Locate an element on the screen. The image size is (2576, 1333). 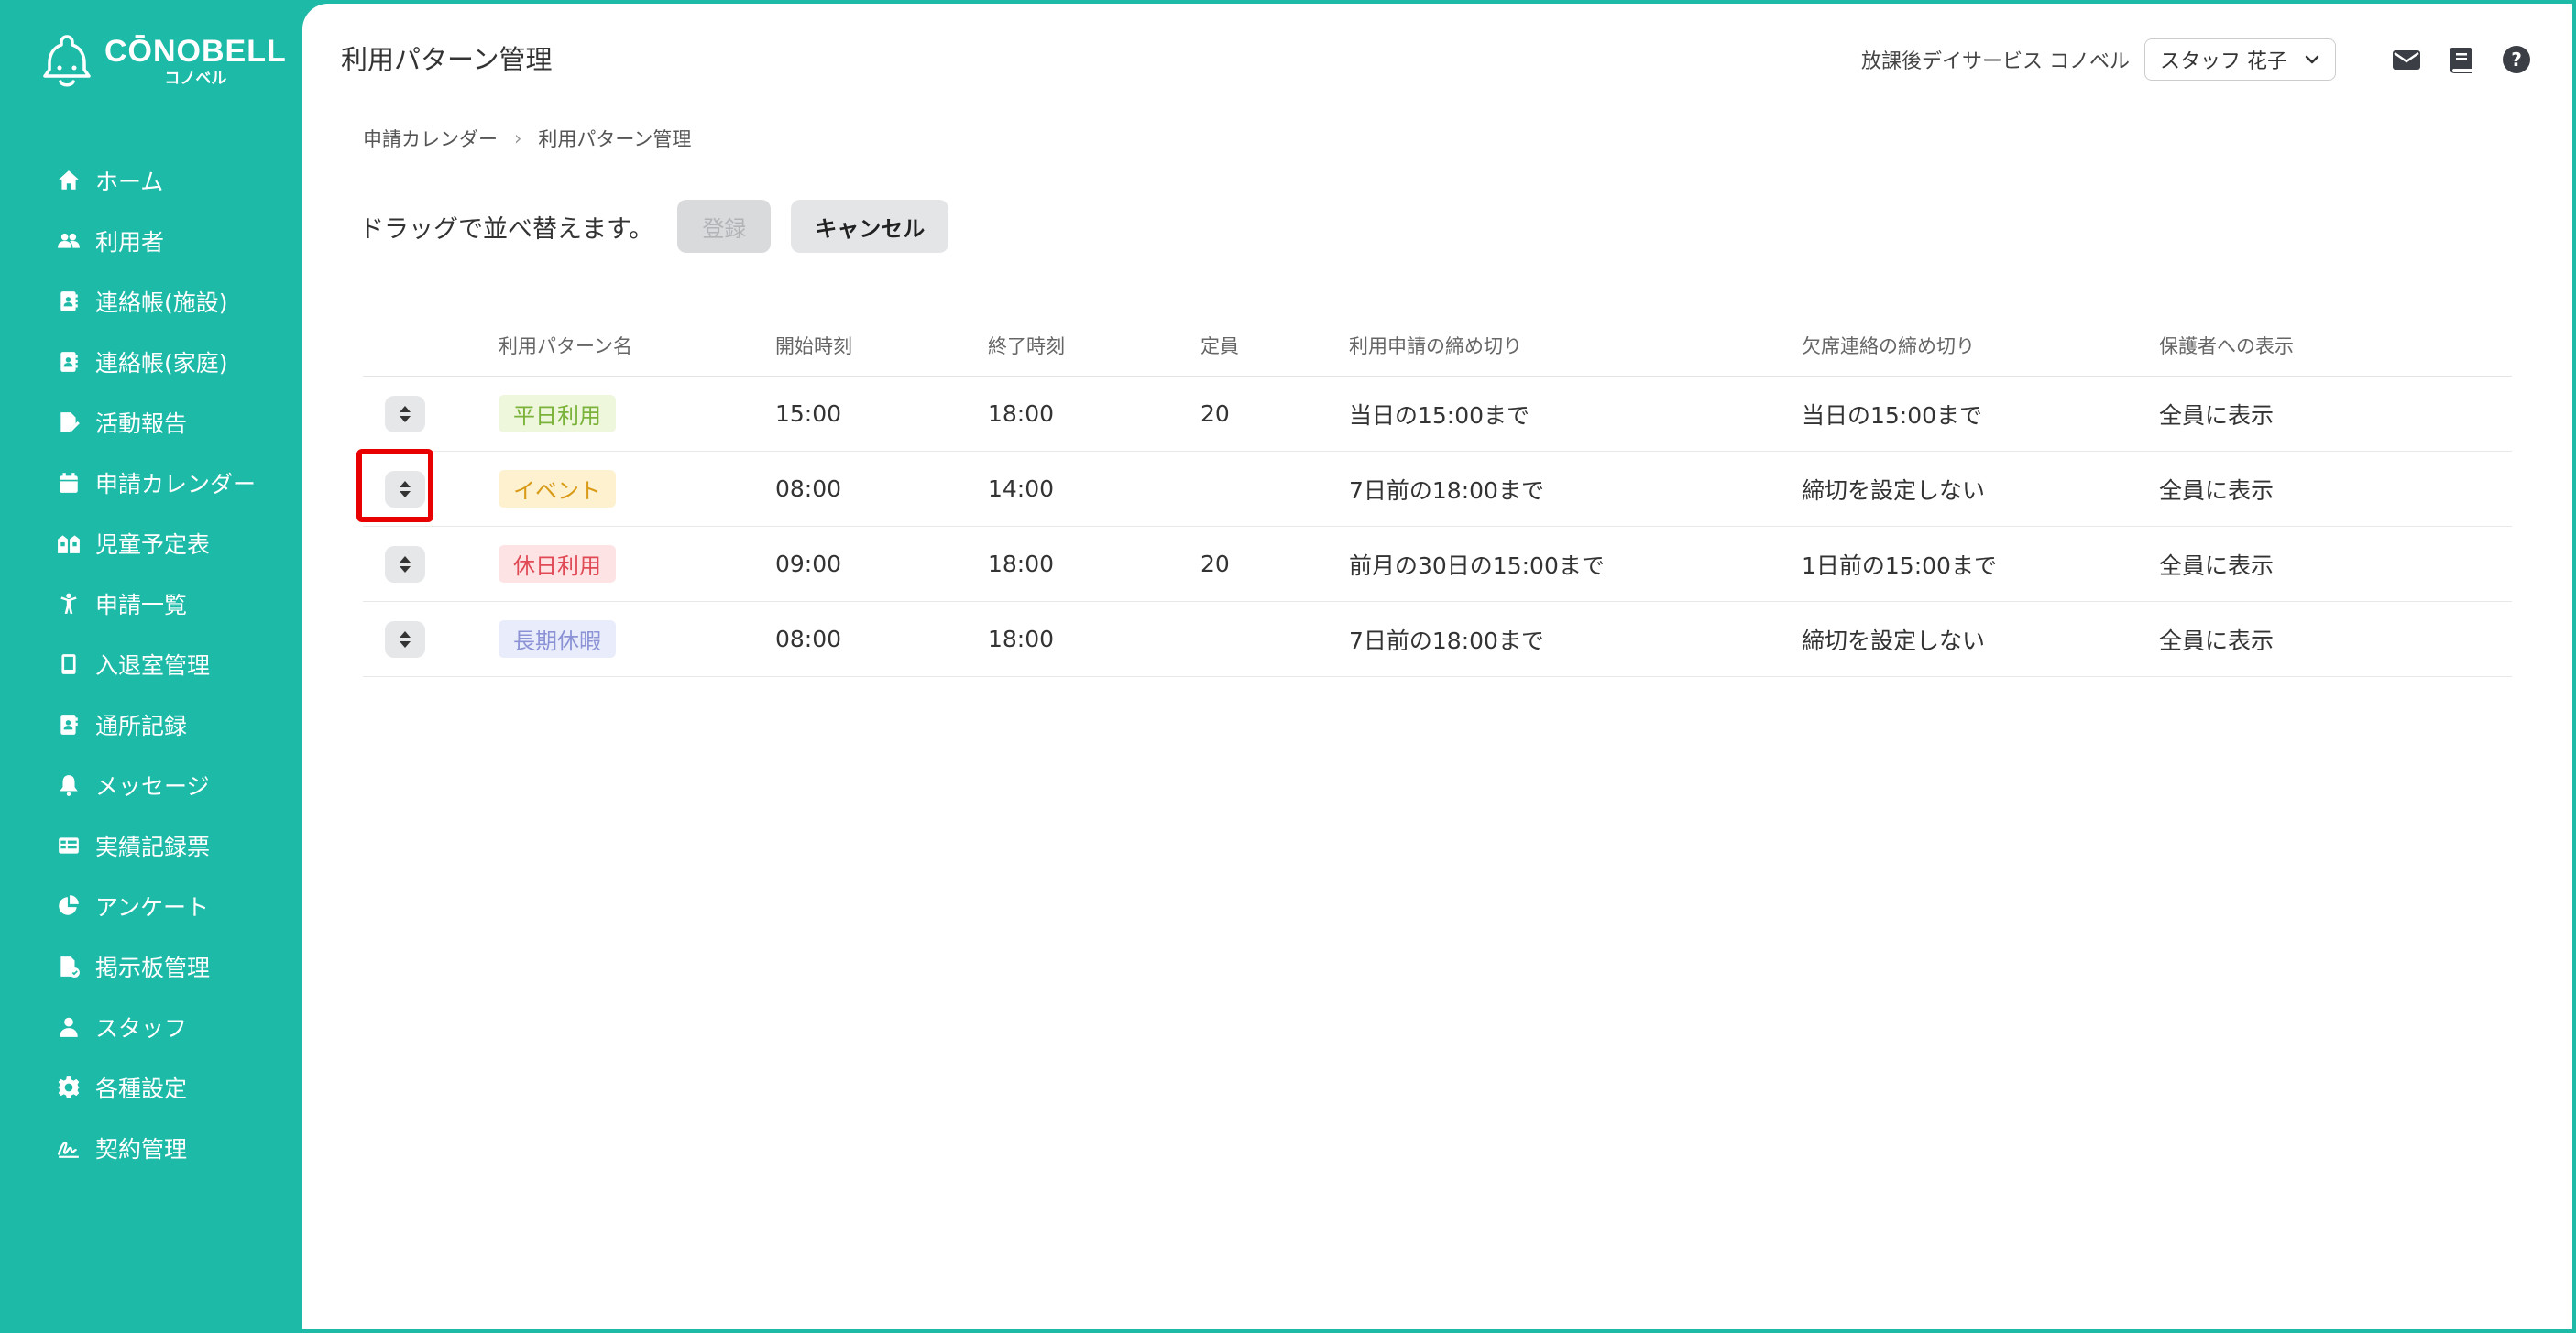
sidebar-item-4: 活動報告 is located at coordinates (151, 422).